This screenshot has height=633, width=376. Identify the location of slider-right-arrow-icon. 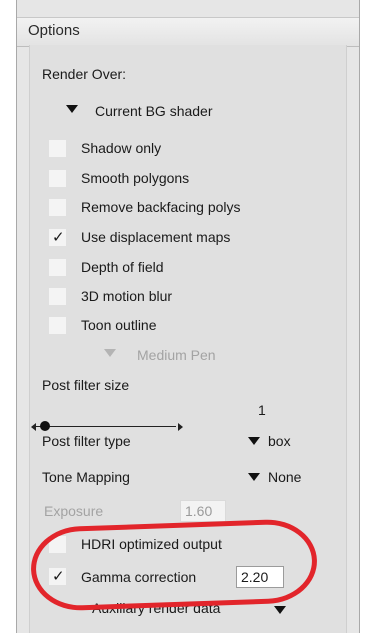
(180, 427).